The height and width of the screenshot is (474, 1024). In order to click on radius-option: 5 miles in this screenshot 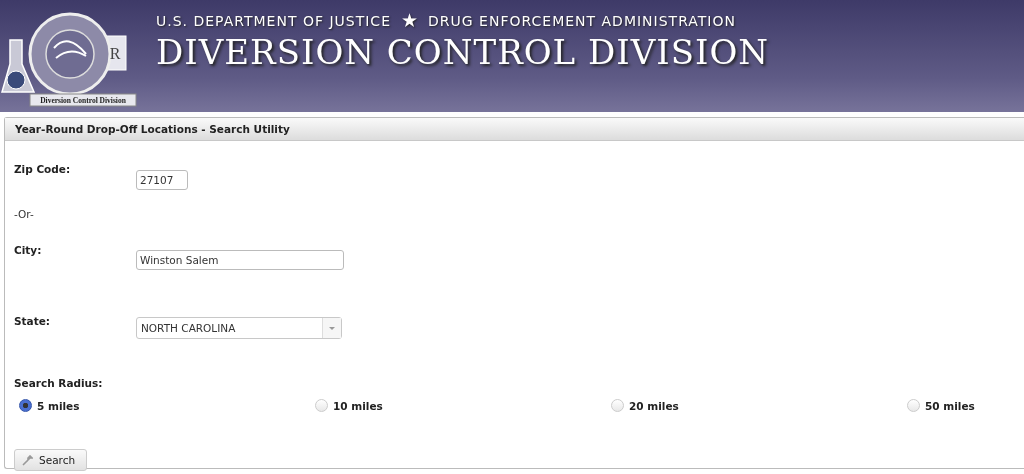, I will do `click(49, 405)`.